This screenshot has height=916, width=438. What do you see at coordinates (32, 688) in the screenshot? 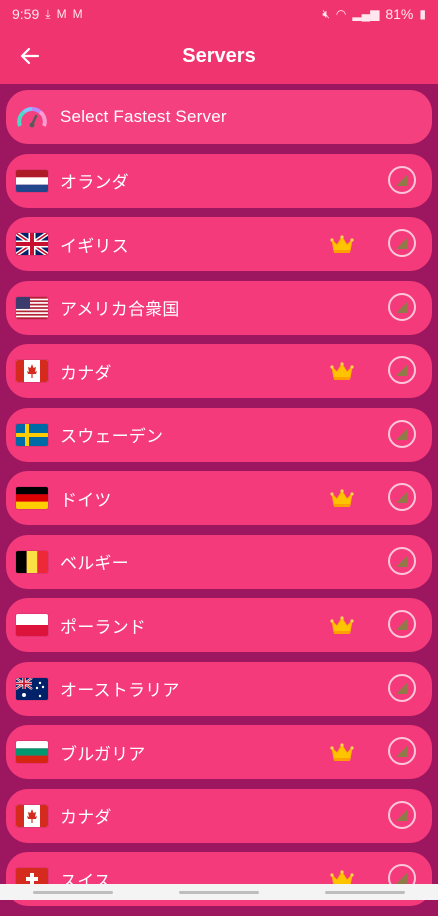
I see `flag-au-icon` at bounding box center [32, 688].